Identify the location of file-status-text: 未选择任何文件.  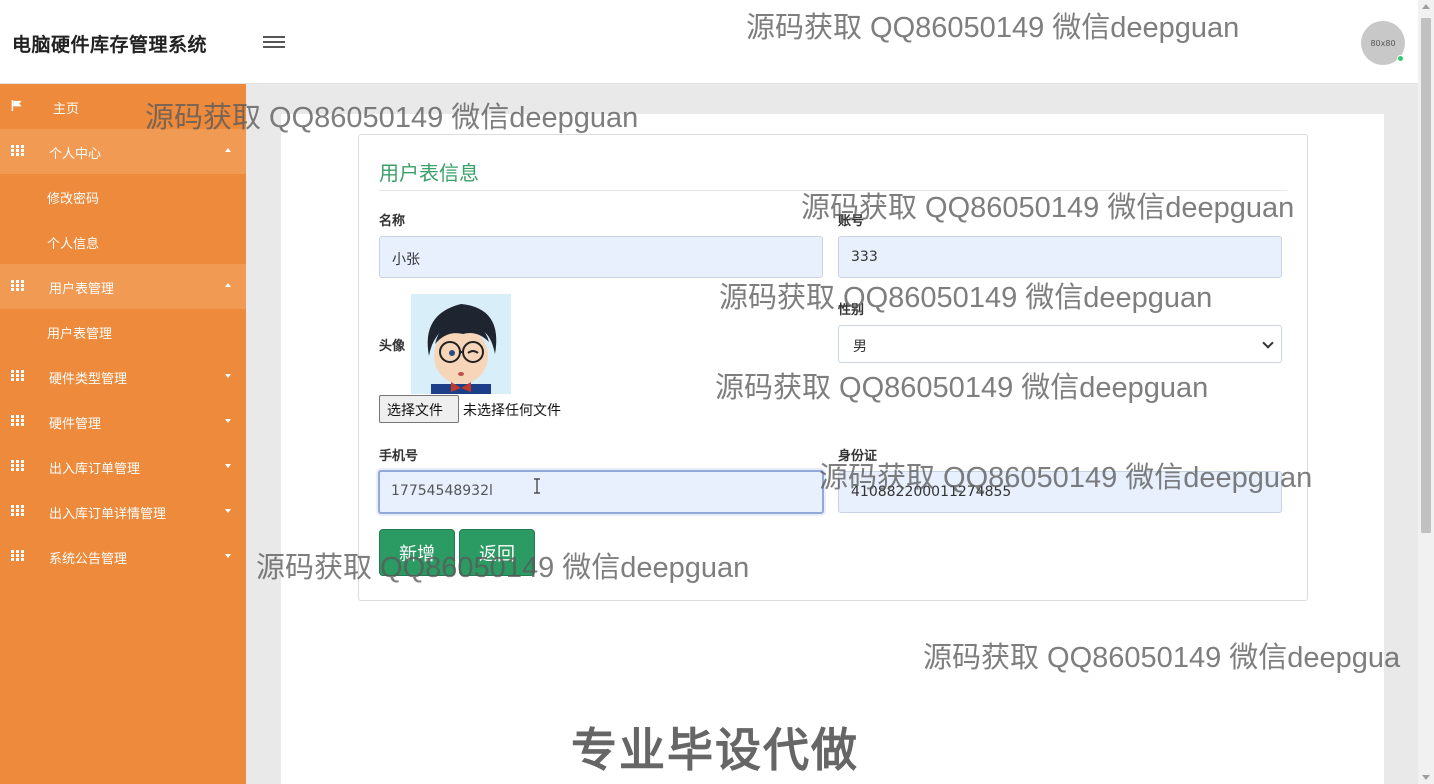
(512, 411).